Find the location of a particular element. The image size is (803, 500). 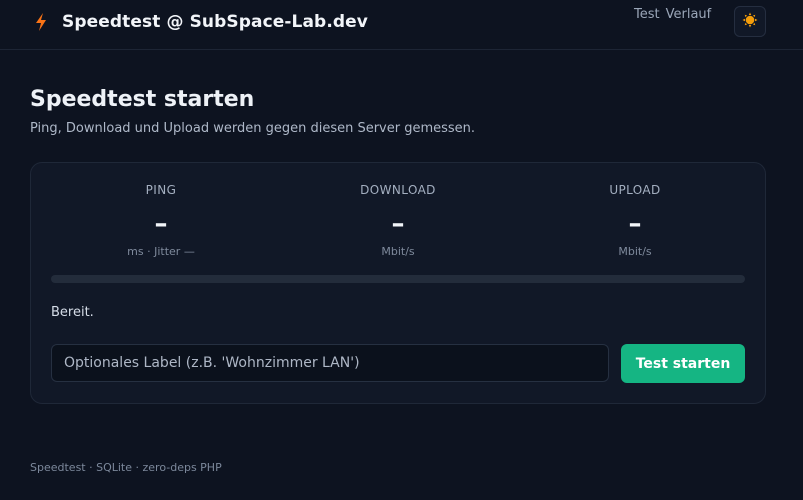

lightning-bolt-icon is located at coordinates (41, 22).